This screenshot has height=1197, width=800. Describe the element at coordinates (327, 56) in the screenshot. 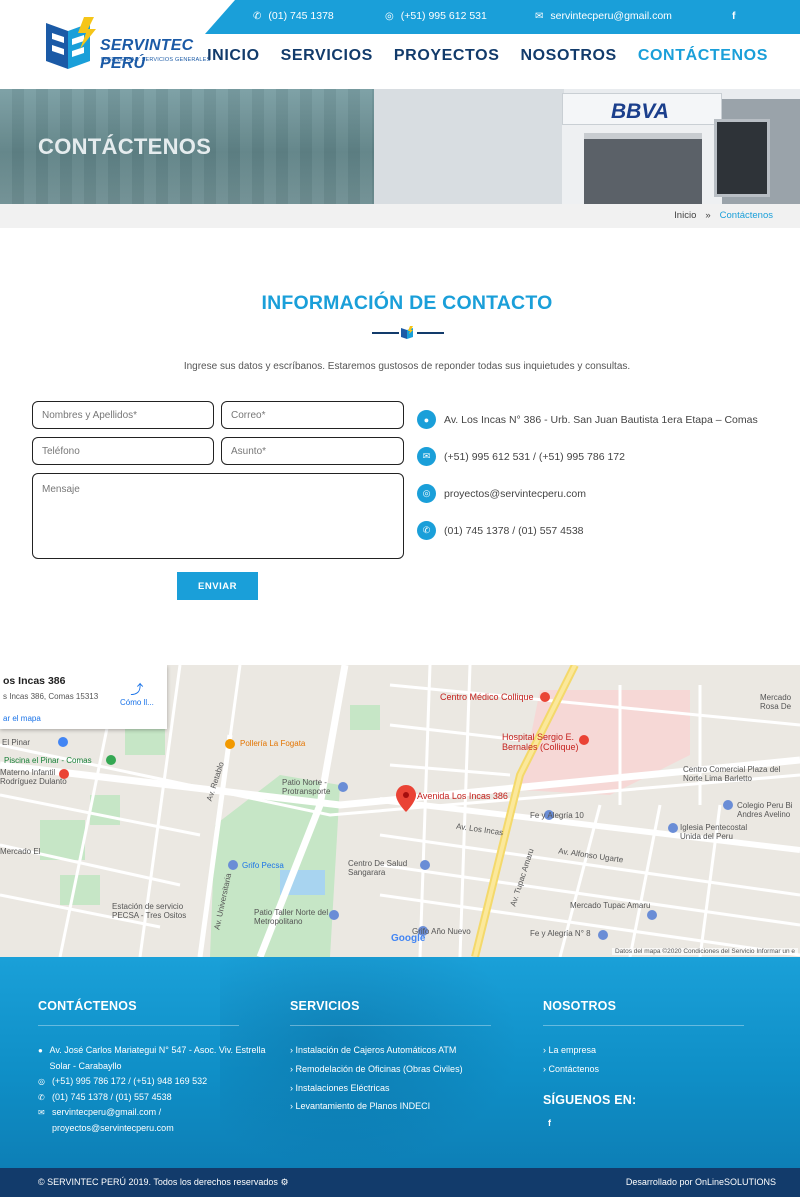

I see `nav-servicios: SERVICIOS` at that location.